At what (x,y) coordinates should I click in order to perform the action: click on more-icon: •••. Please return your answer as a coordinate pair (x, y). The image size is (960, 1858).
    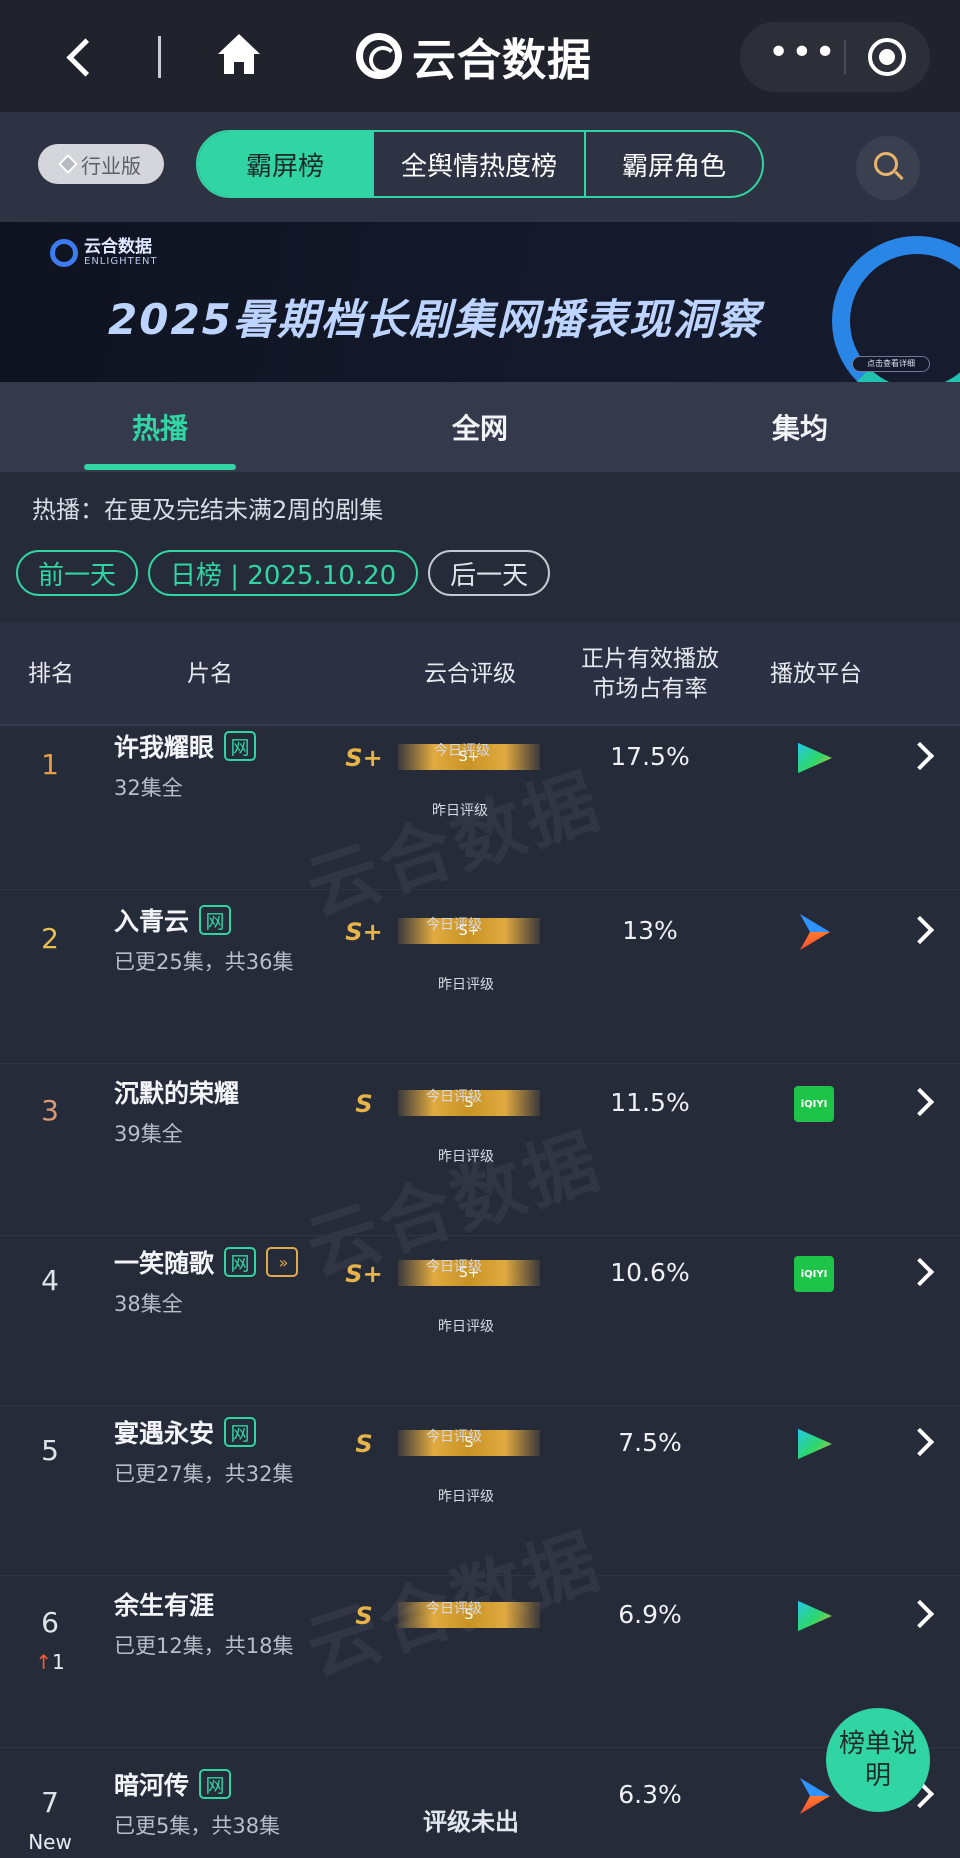
    Looking at the image, I should click on (802, 53).